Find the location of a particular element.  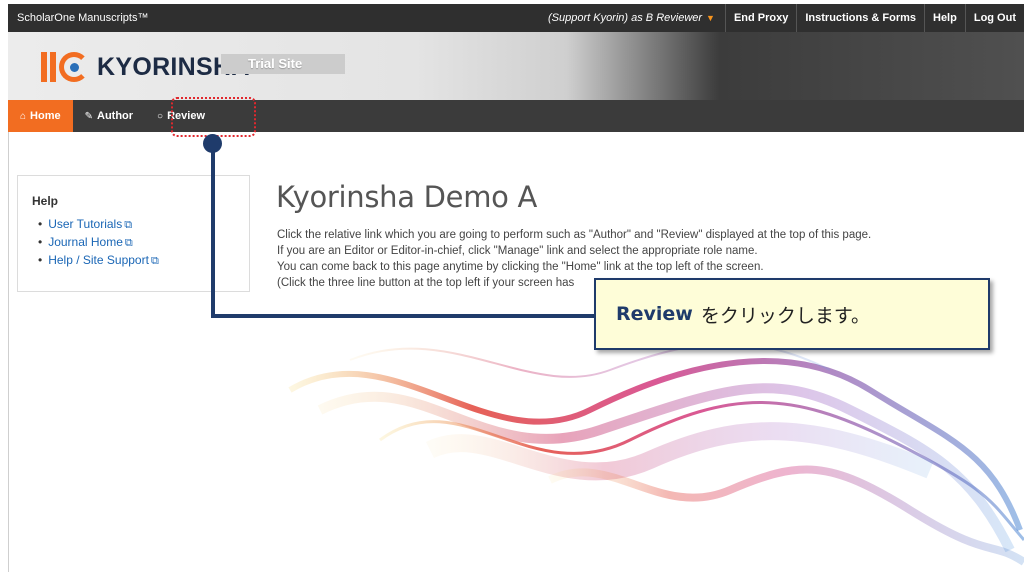

comment-icon: ○ is located at coordinates (160, 116).